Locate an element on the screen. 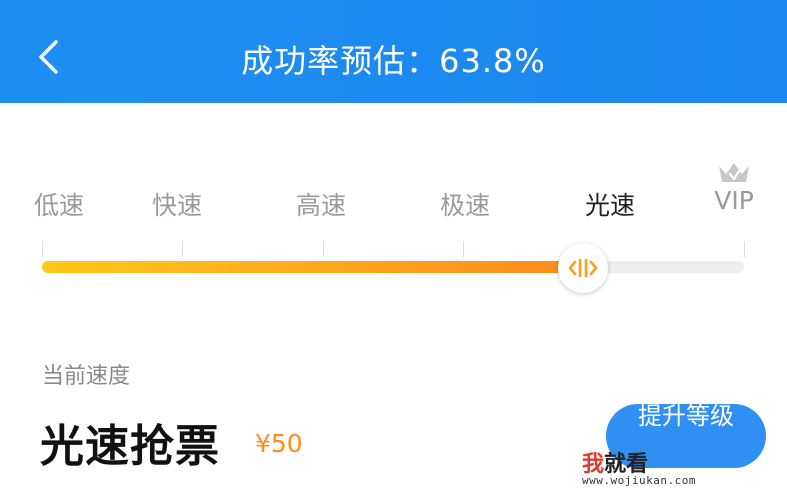 Image resolution: width=787 pixels, height=498 pixels. drag-handle-icon is located at coordinates (582, 268).